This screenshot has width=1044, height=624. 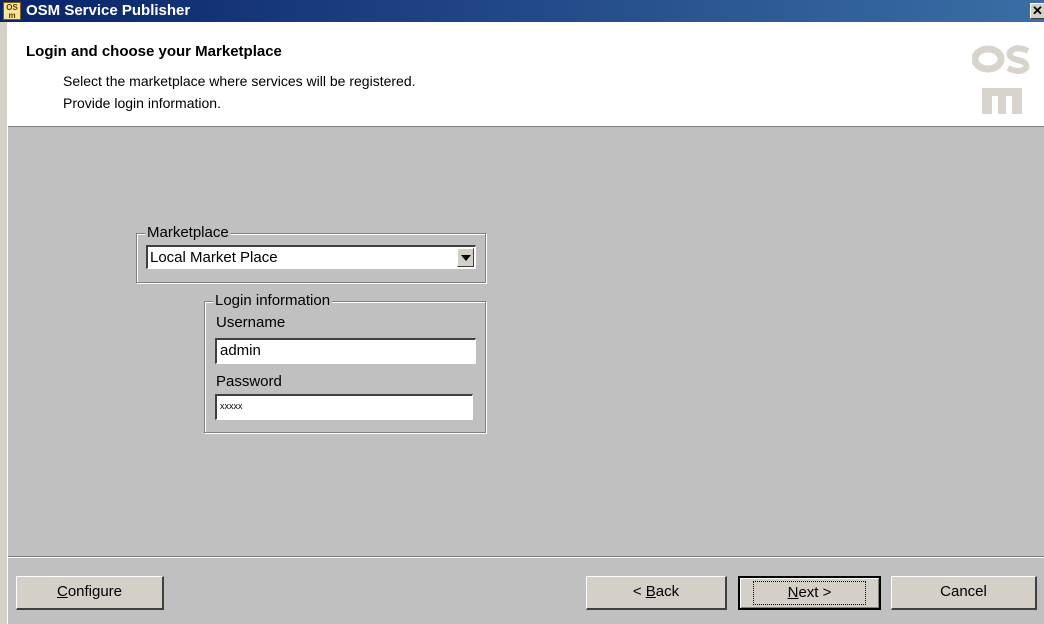 I want to click on next-accel: N, so click(x=793, y=592).